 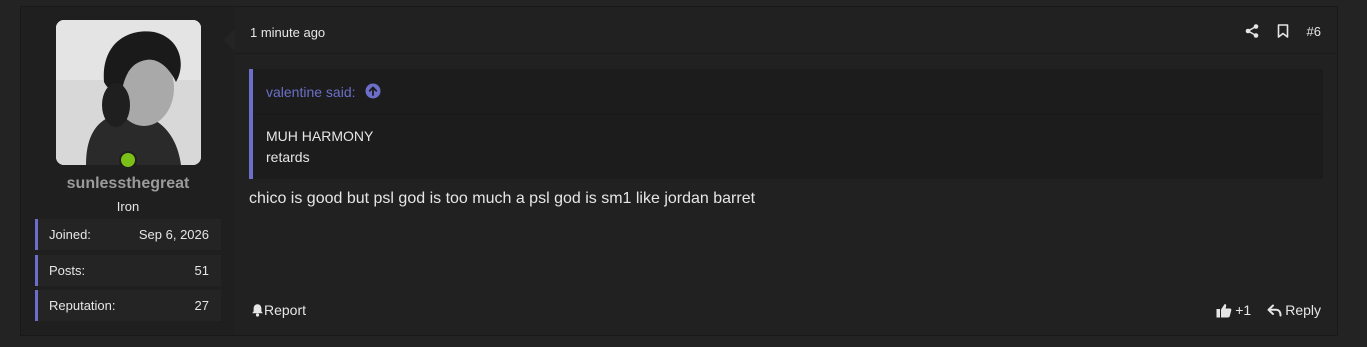 I want to click on arrow-up-circle-icon, so click(x=373, y=91).